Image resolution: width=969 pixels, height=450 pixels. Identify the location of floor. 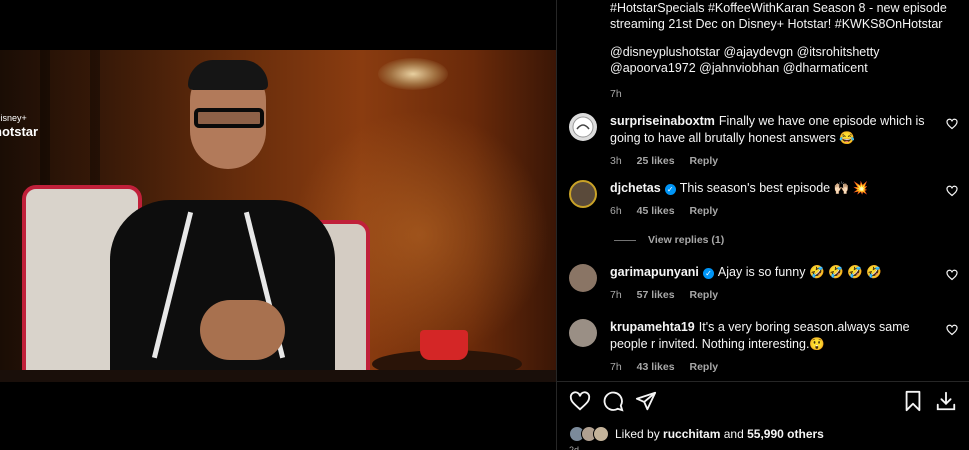
(278, 376).